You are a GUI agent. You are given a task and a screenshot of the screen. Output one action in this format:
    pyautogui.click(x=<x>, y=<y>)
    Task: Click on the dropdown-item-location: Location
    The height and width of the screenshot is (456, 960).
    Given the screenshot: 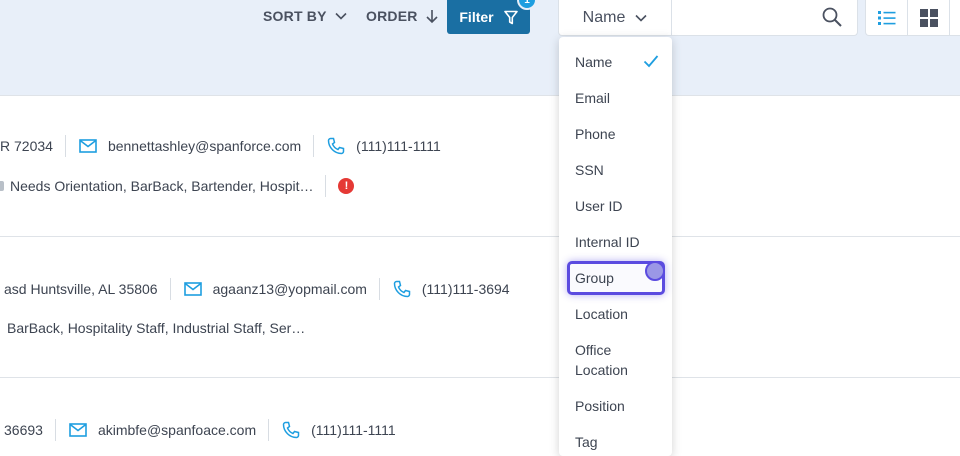 What is the action you would take?
    pyautogui.click(x=601, y=314)
    